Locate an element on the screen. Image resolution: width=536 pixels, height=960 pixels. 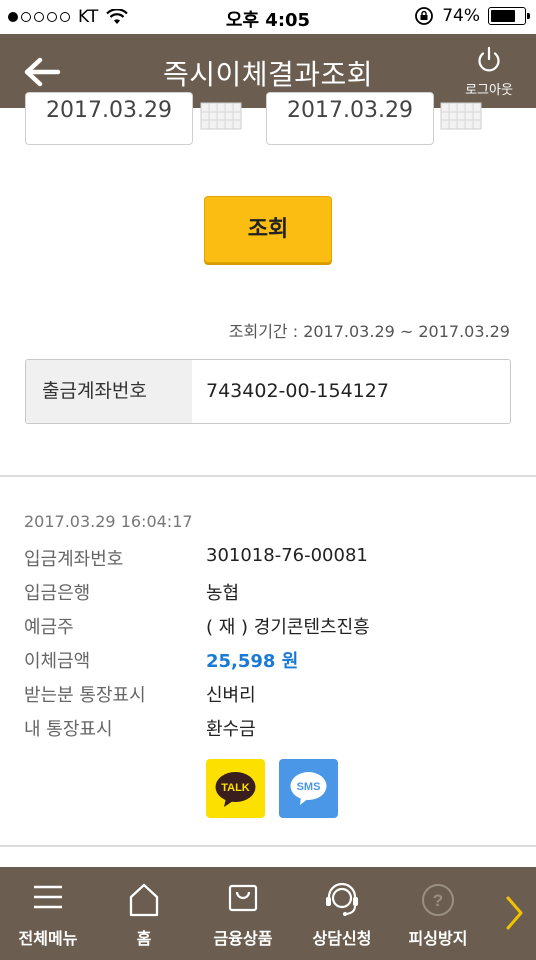
result-value: 신벼리 is located at coordinates (231, 695).